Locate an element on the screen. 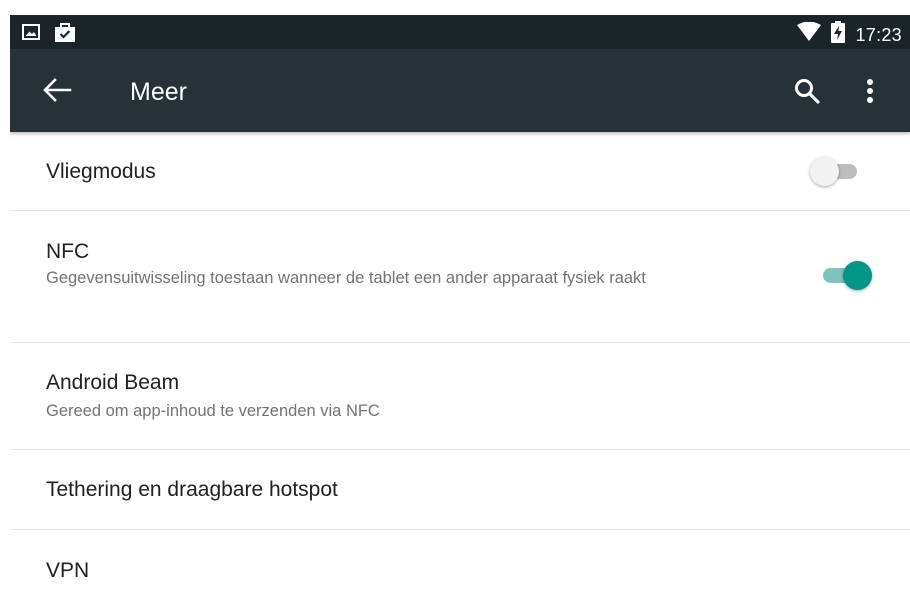 Image resolution: width=910 pixels, height=590 pixels. wifi-icon is located at coordinates (809, 34).